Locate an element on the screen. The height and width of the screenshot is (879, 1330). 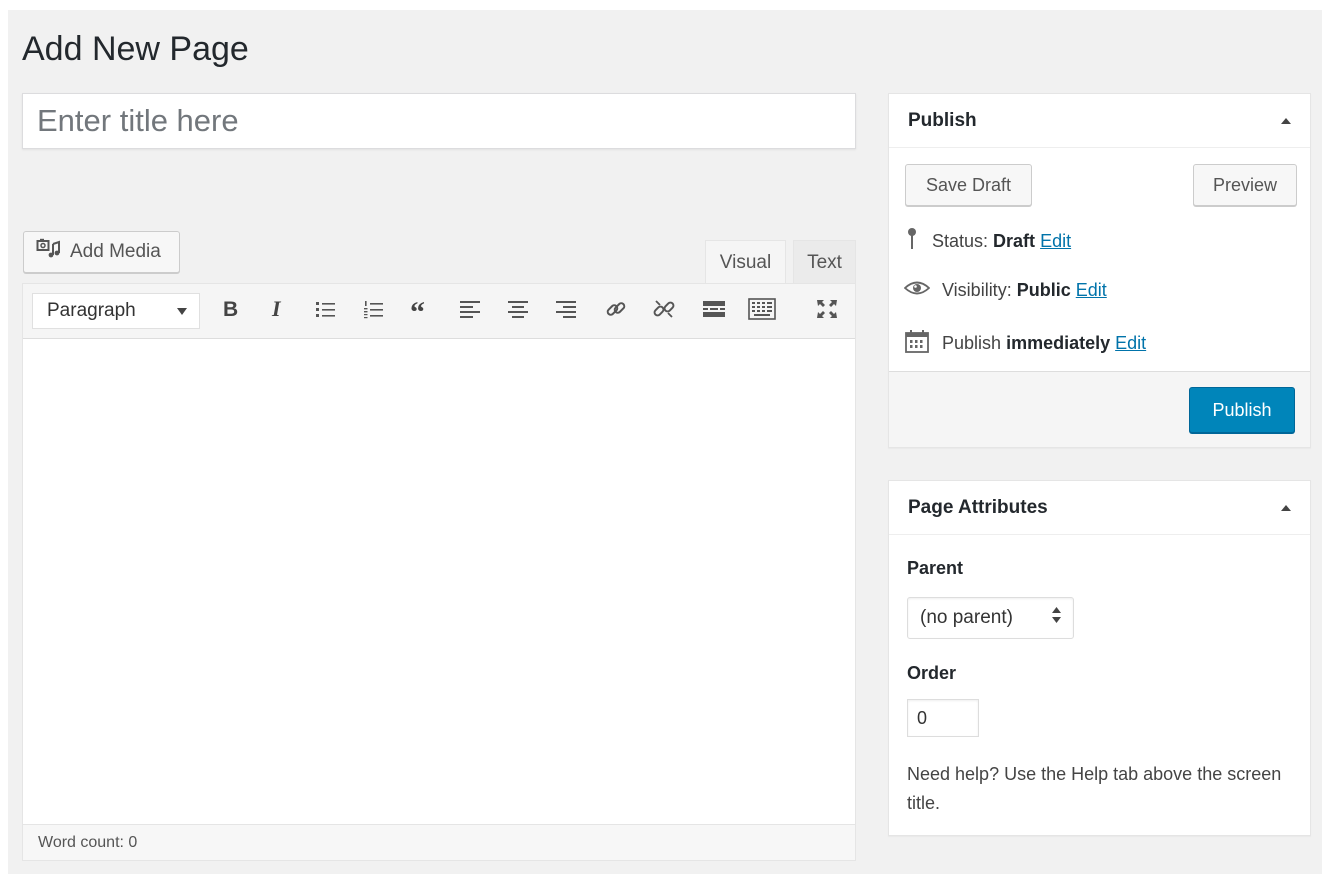
read-more-icon is located at coordinates (714, 311).